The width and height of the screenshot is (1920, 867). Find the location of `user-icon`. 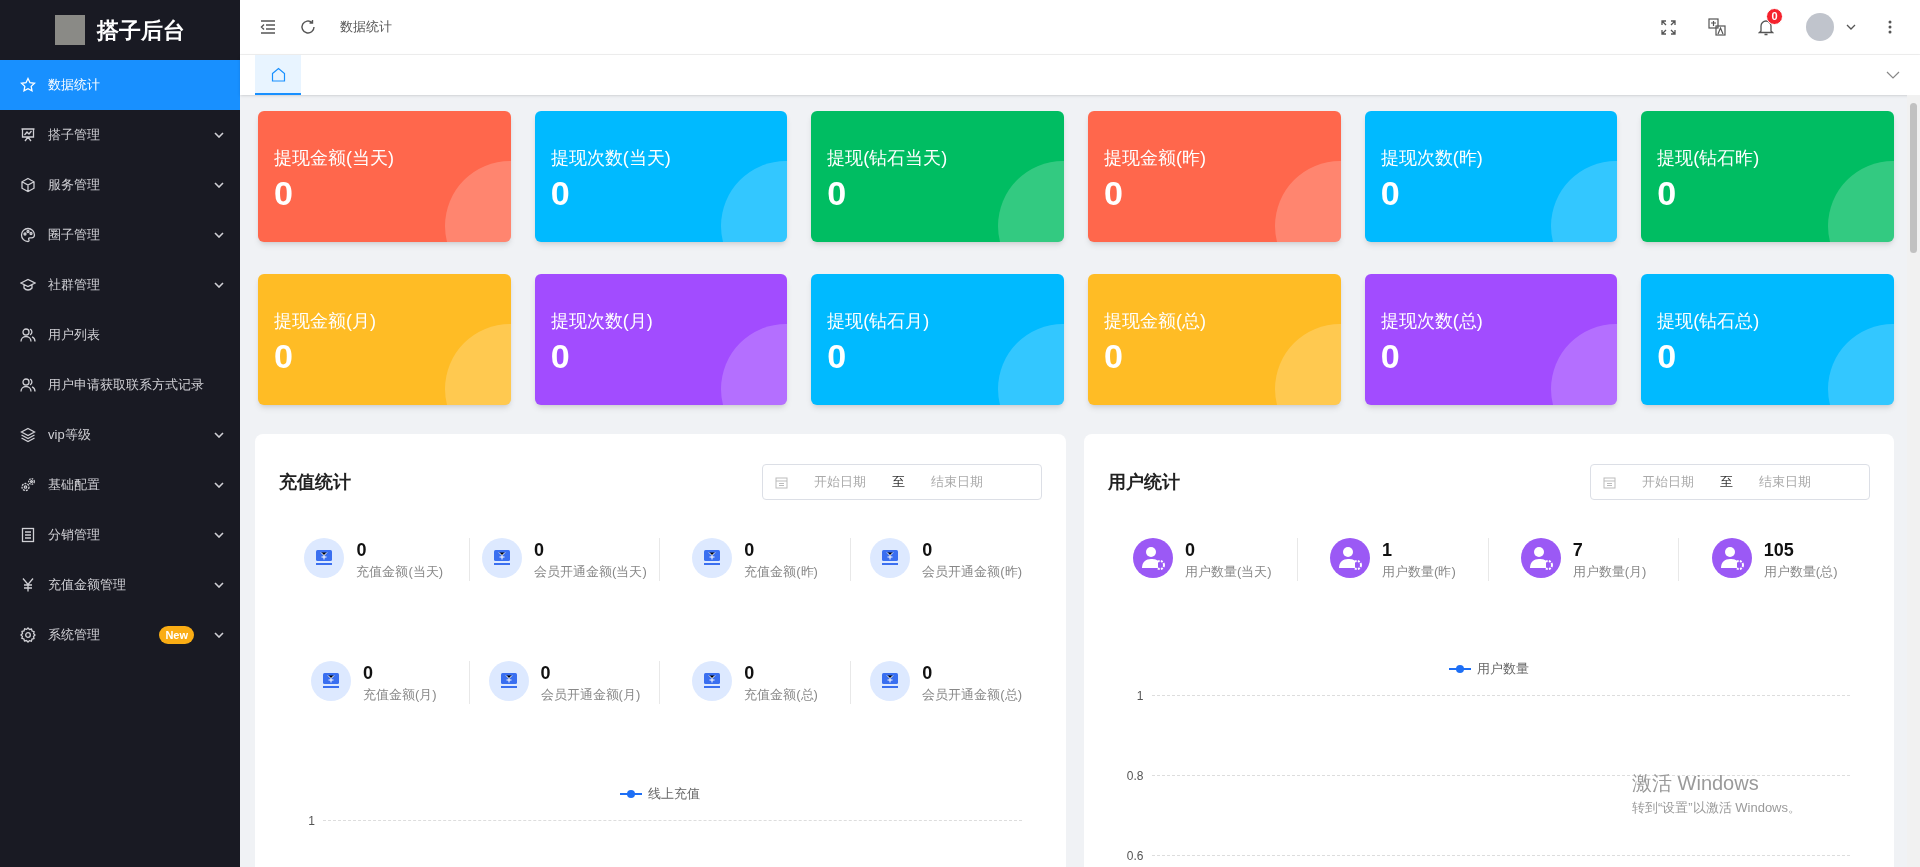

user-icon is located at coordinates (28, 335).